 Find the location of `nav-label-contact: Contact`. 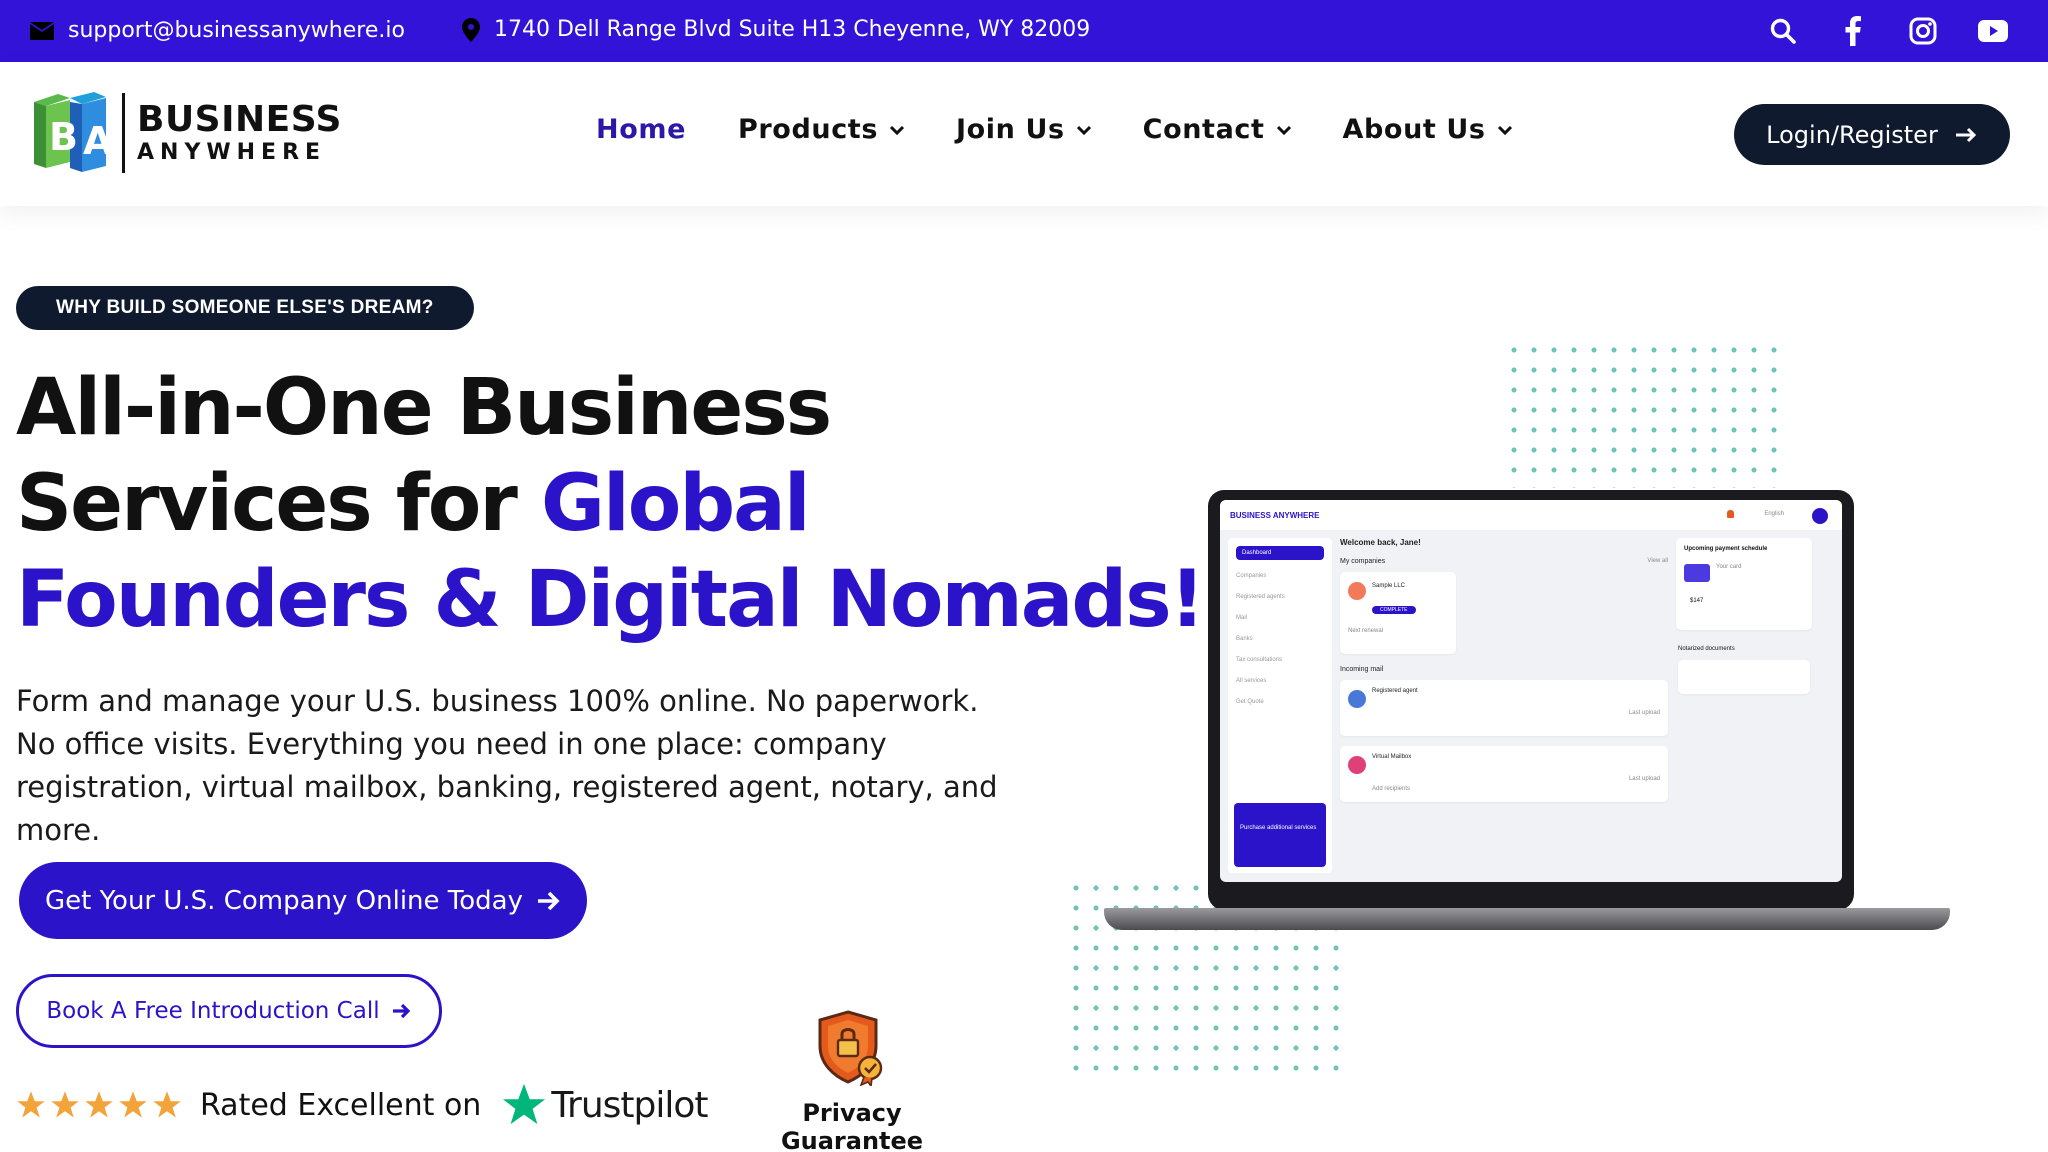

nav-label-contact: Contact is located at coordinates (1204, 129).